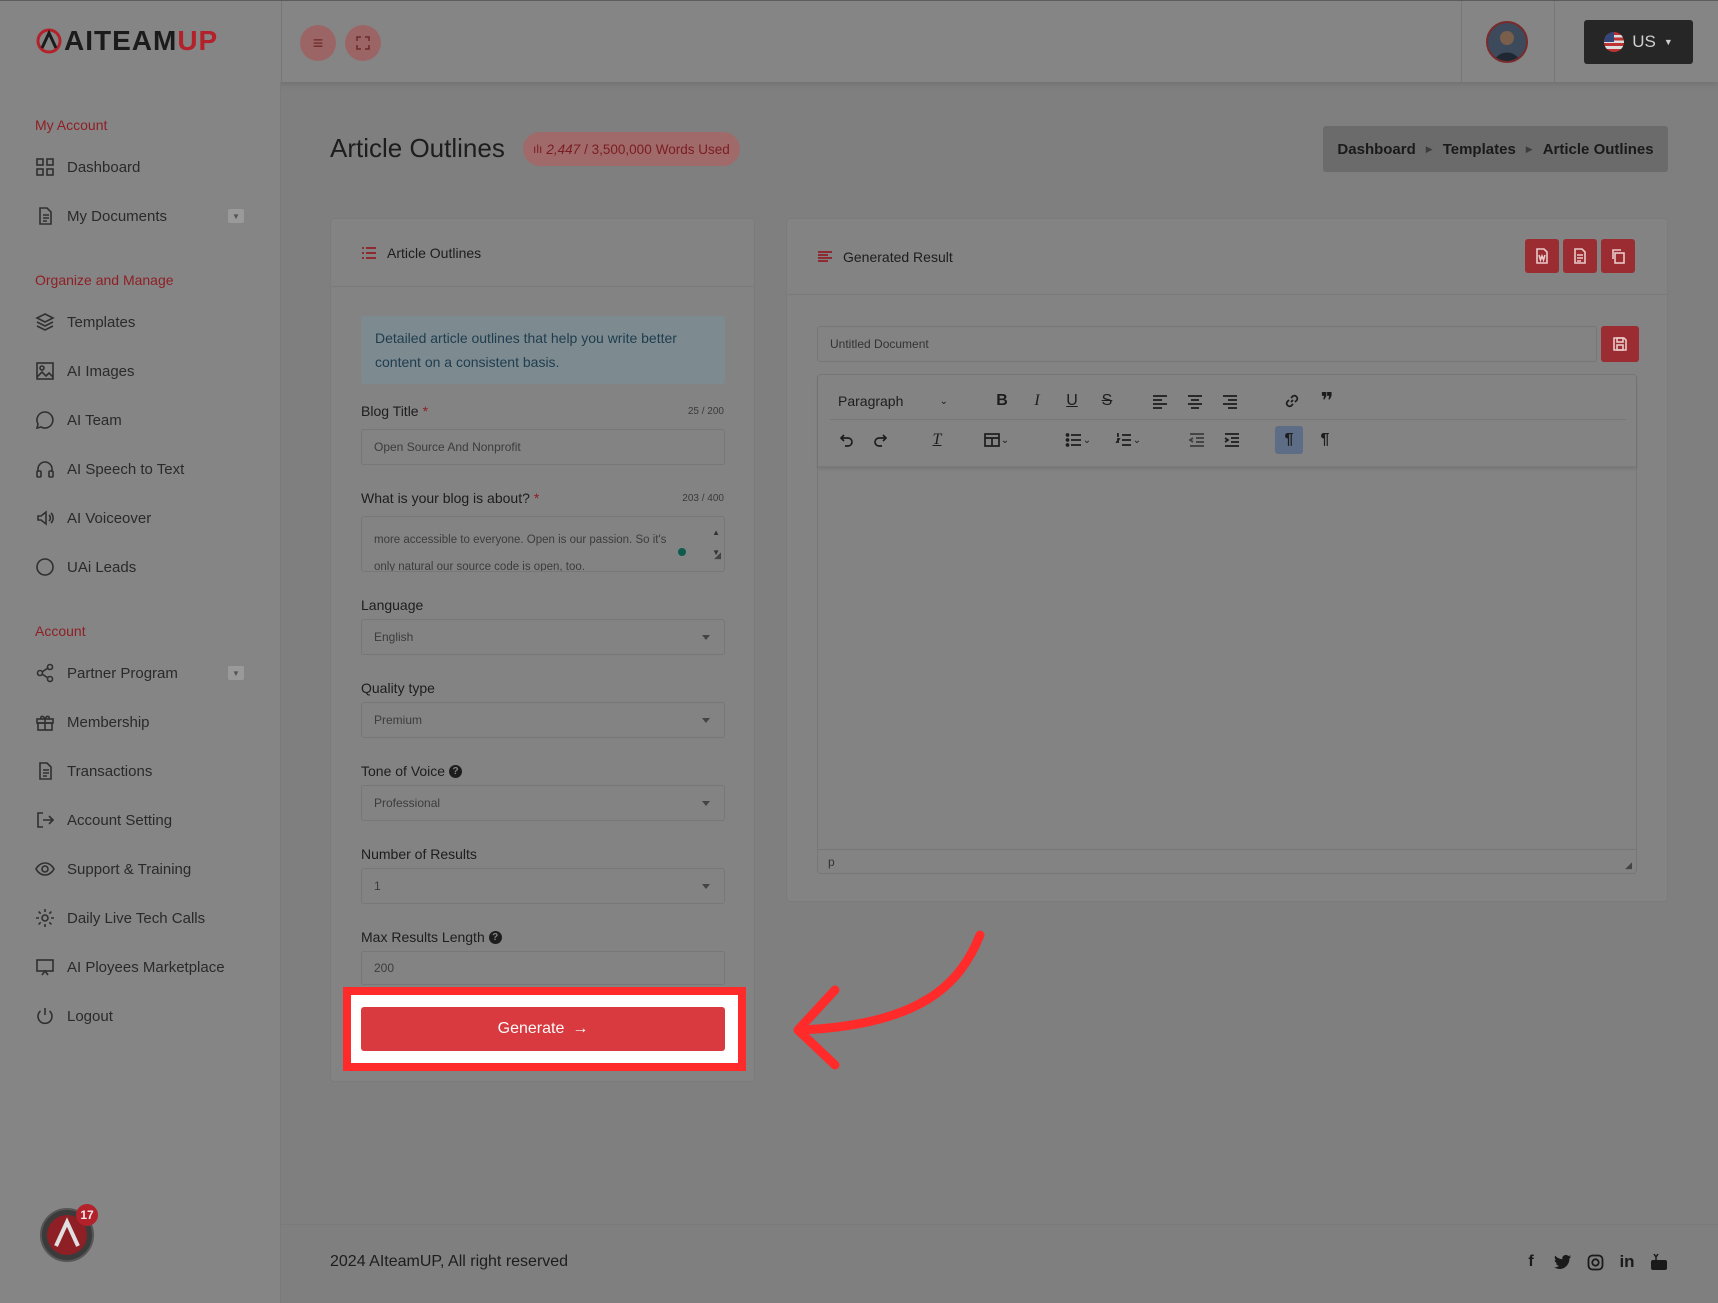 The width and height of the screenshot is (1718, 1303). What do you see at coordinates (1292, 401) in the screenshot?
I see `insert-link-button` at bounding box center [1292, 401].